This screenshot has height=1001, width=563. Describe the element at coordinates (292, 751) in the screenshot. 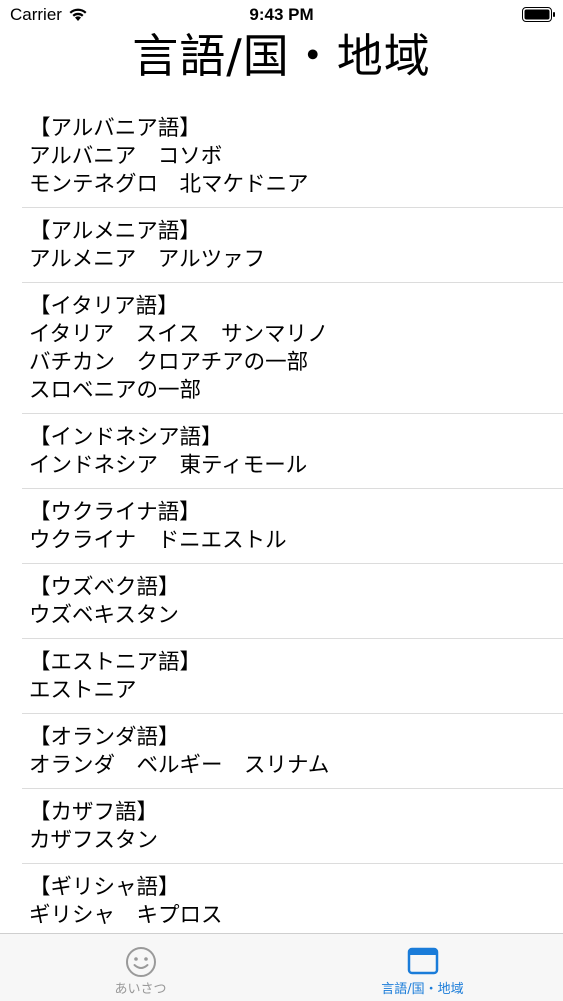

I see `list-item: 【オランダ語】オランダ ベルギー スリナム` at that location.